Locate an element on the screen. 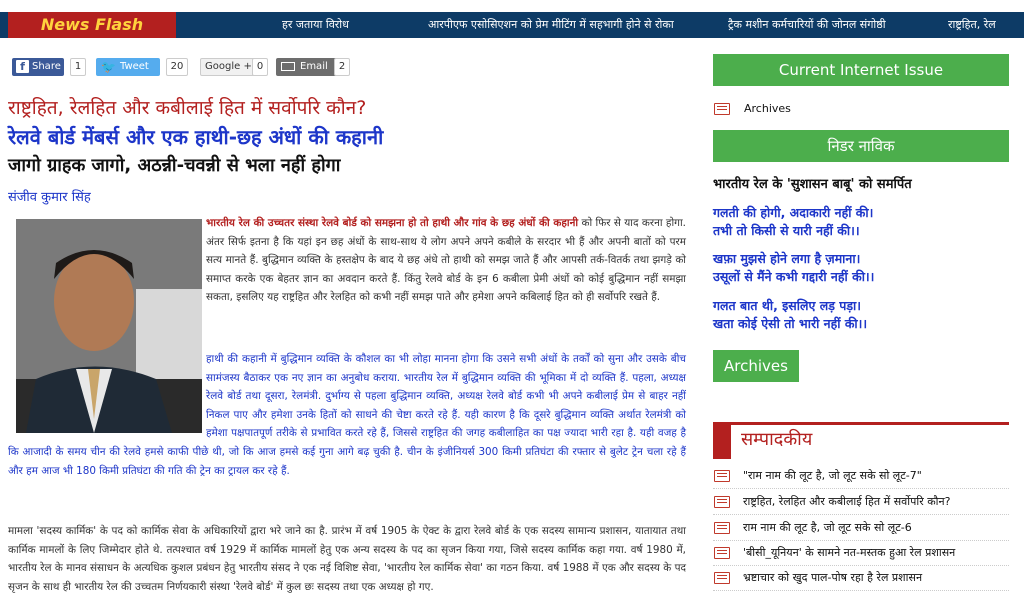 The image size is (1024, 610). poem-line: खफ़ा मुझसे होने लगा है ज़माना। is located at coordinates (787, 258).